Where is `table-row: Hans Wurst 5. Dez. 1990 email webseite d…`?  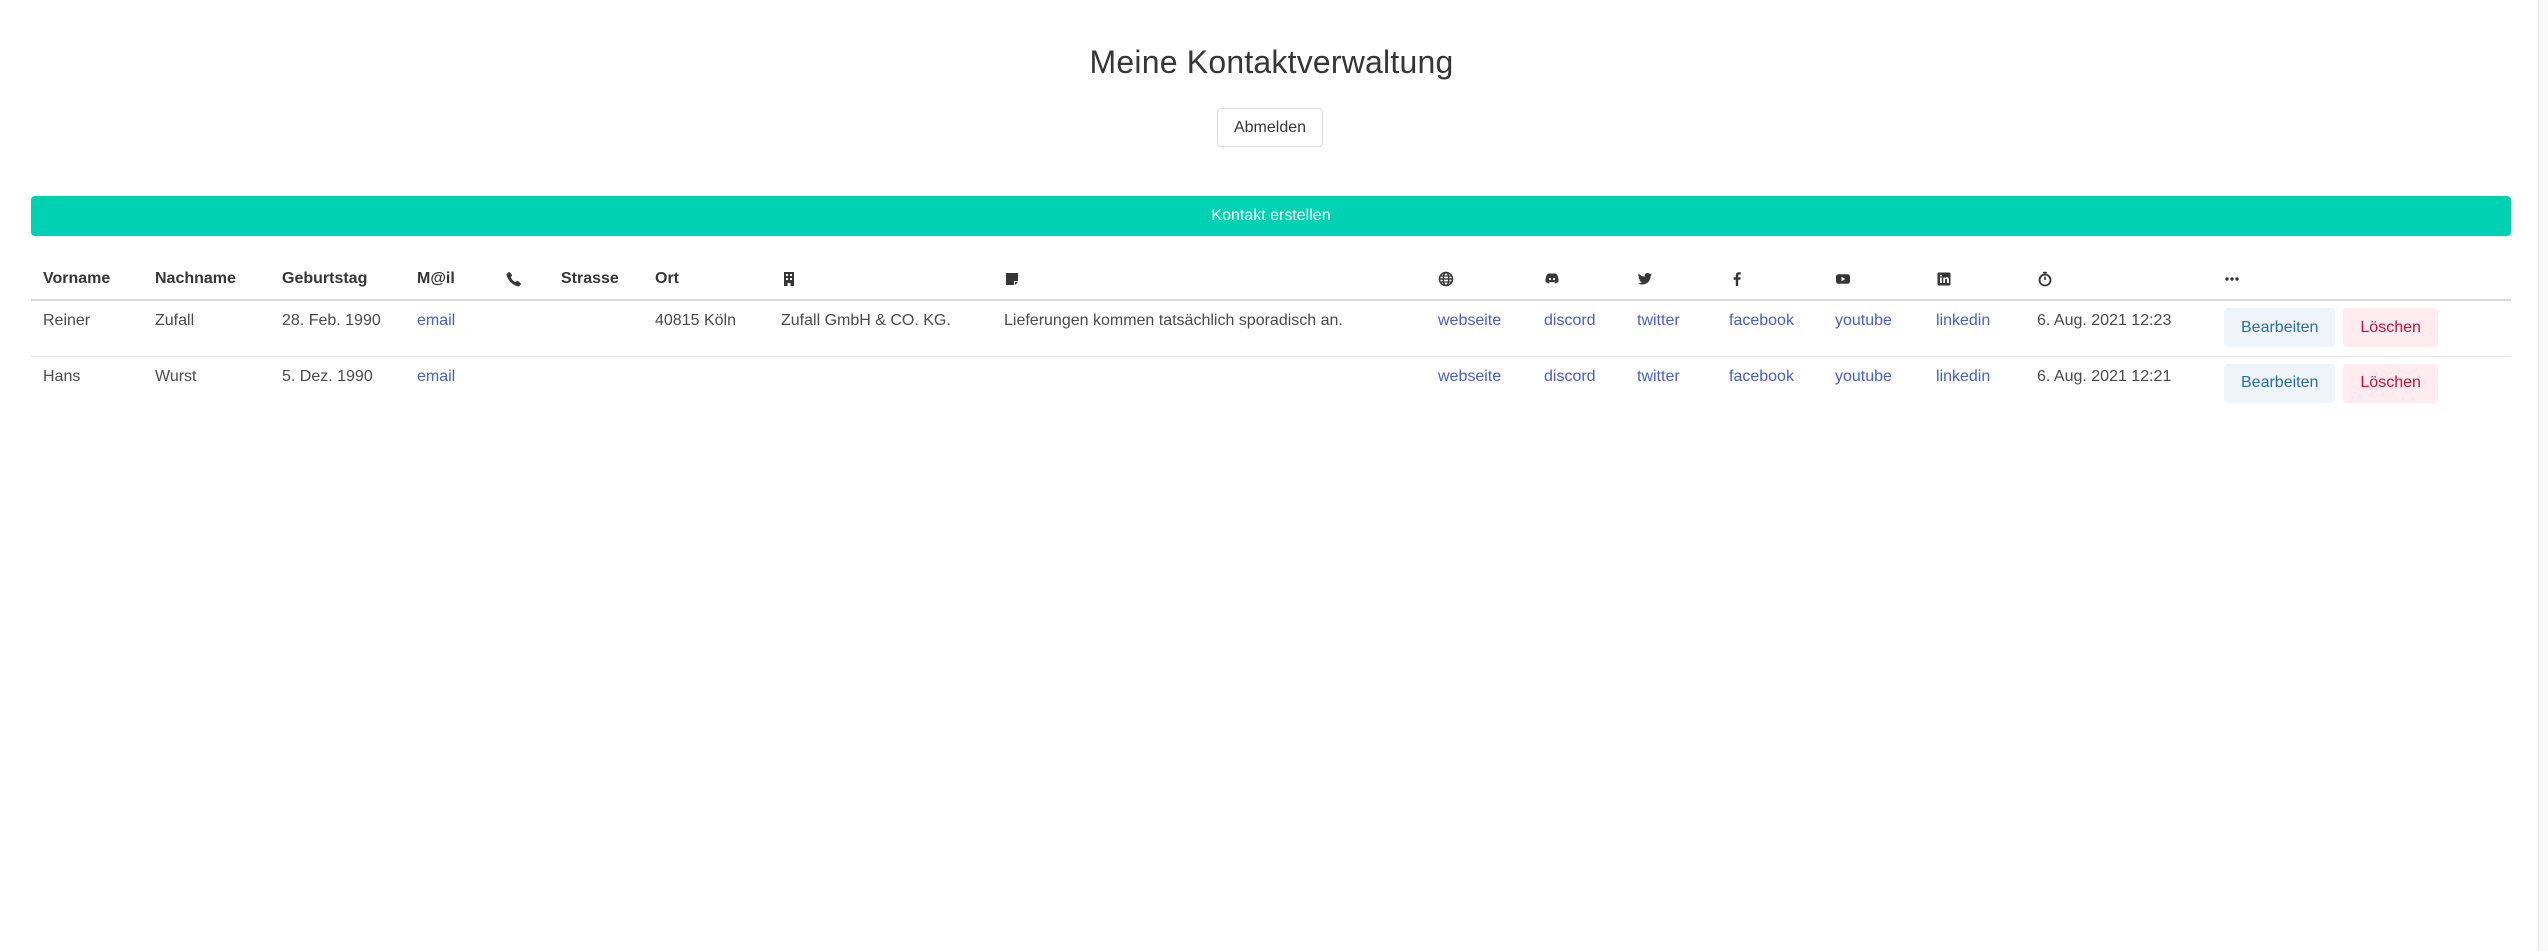
table-row: Hans Wurst 5. Dez. 1990 email webseite d… is located at coordinates (1271, 384).